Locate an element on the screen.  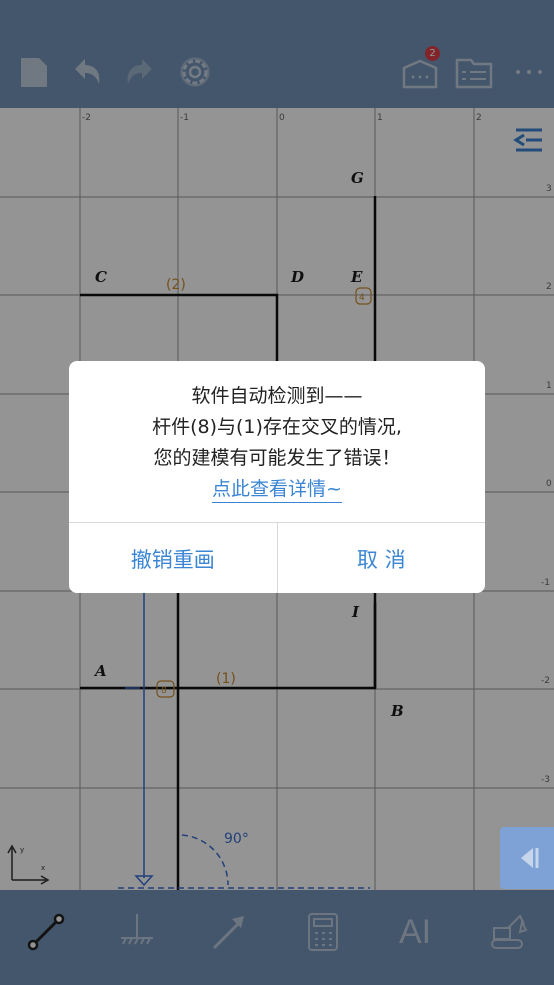
dialog-line: 软件自动检测到—— is located at coordinates (277, 396).